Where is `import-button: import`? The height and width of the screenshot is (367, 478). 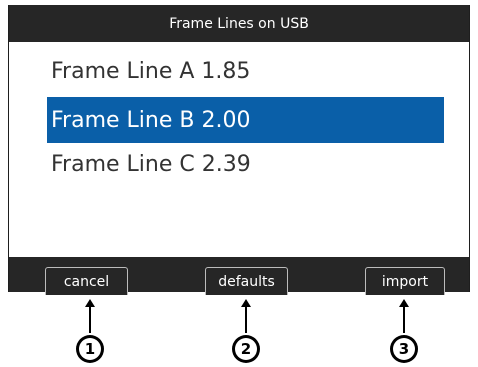 import-button: import is located at coordinates (405, 281).